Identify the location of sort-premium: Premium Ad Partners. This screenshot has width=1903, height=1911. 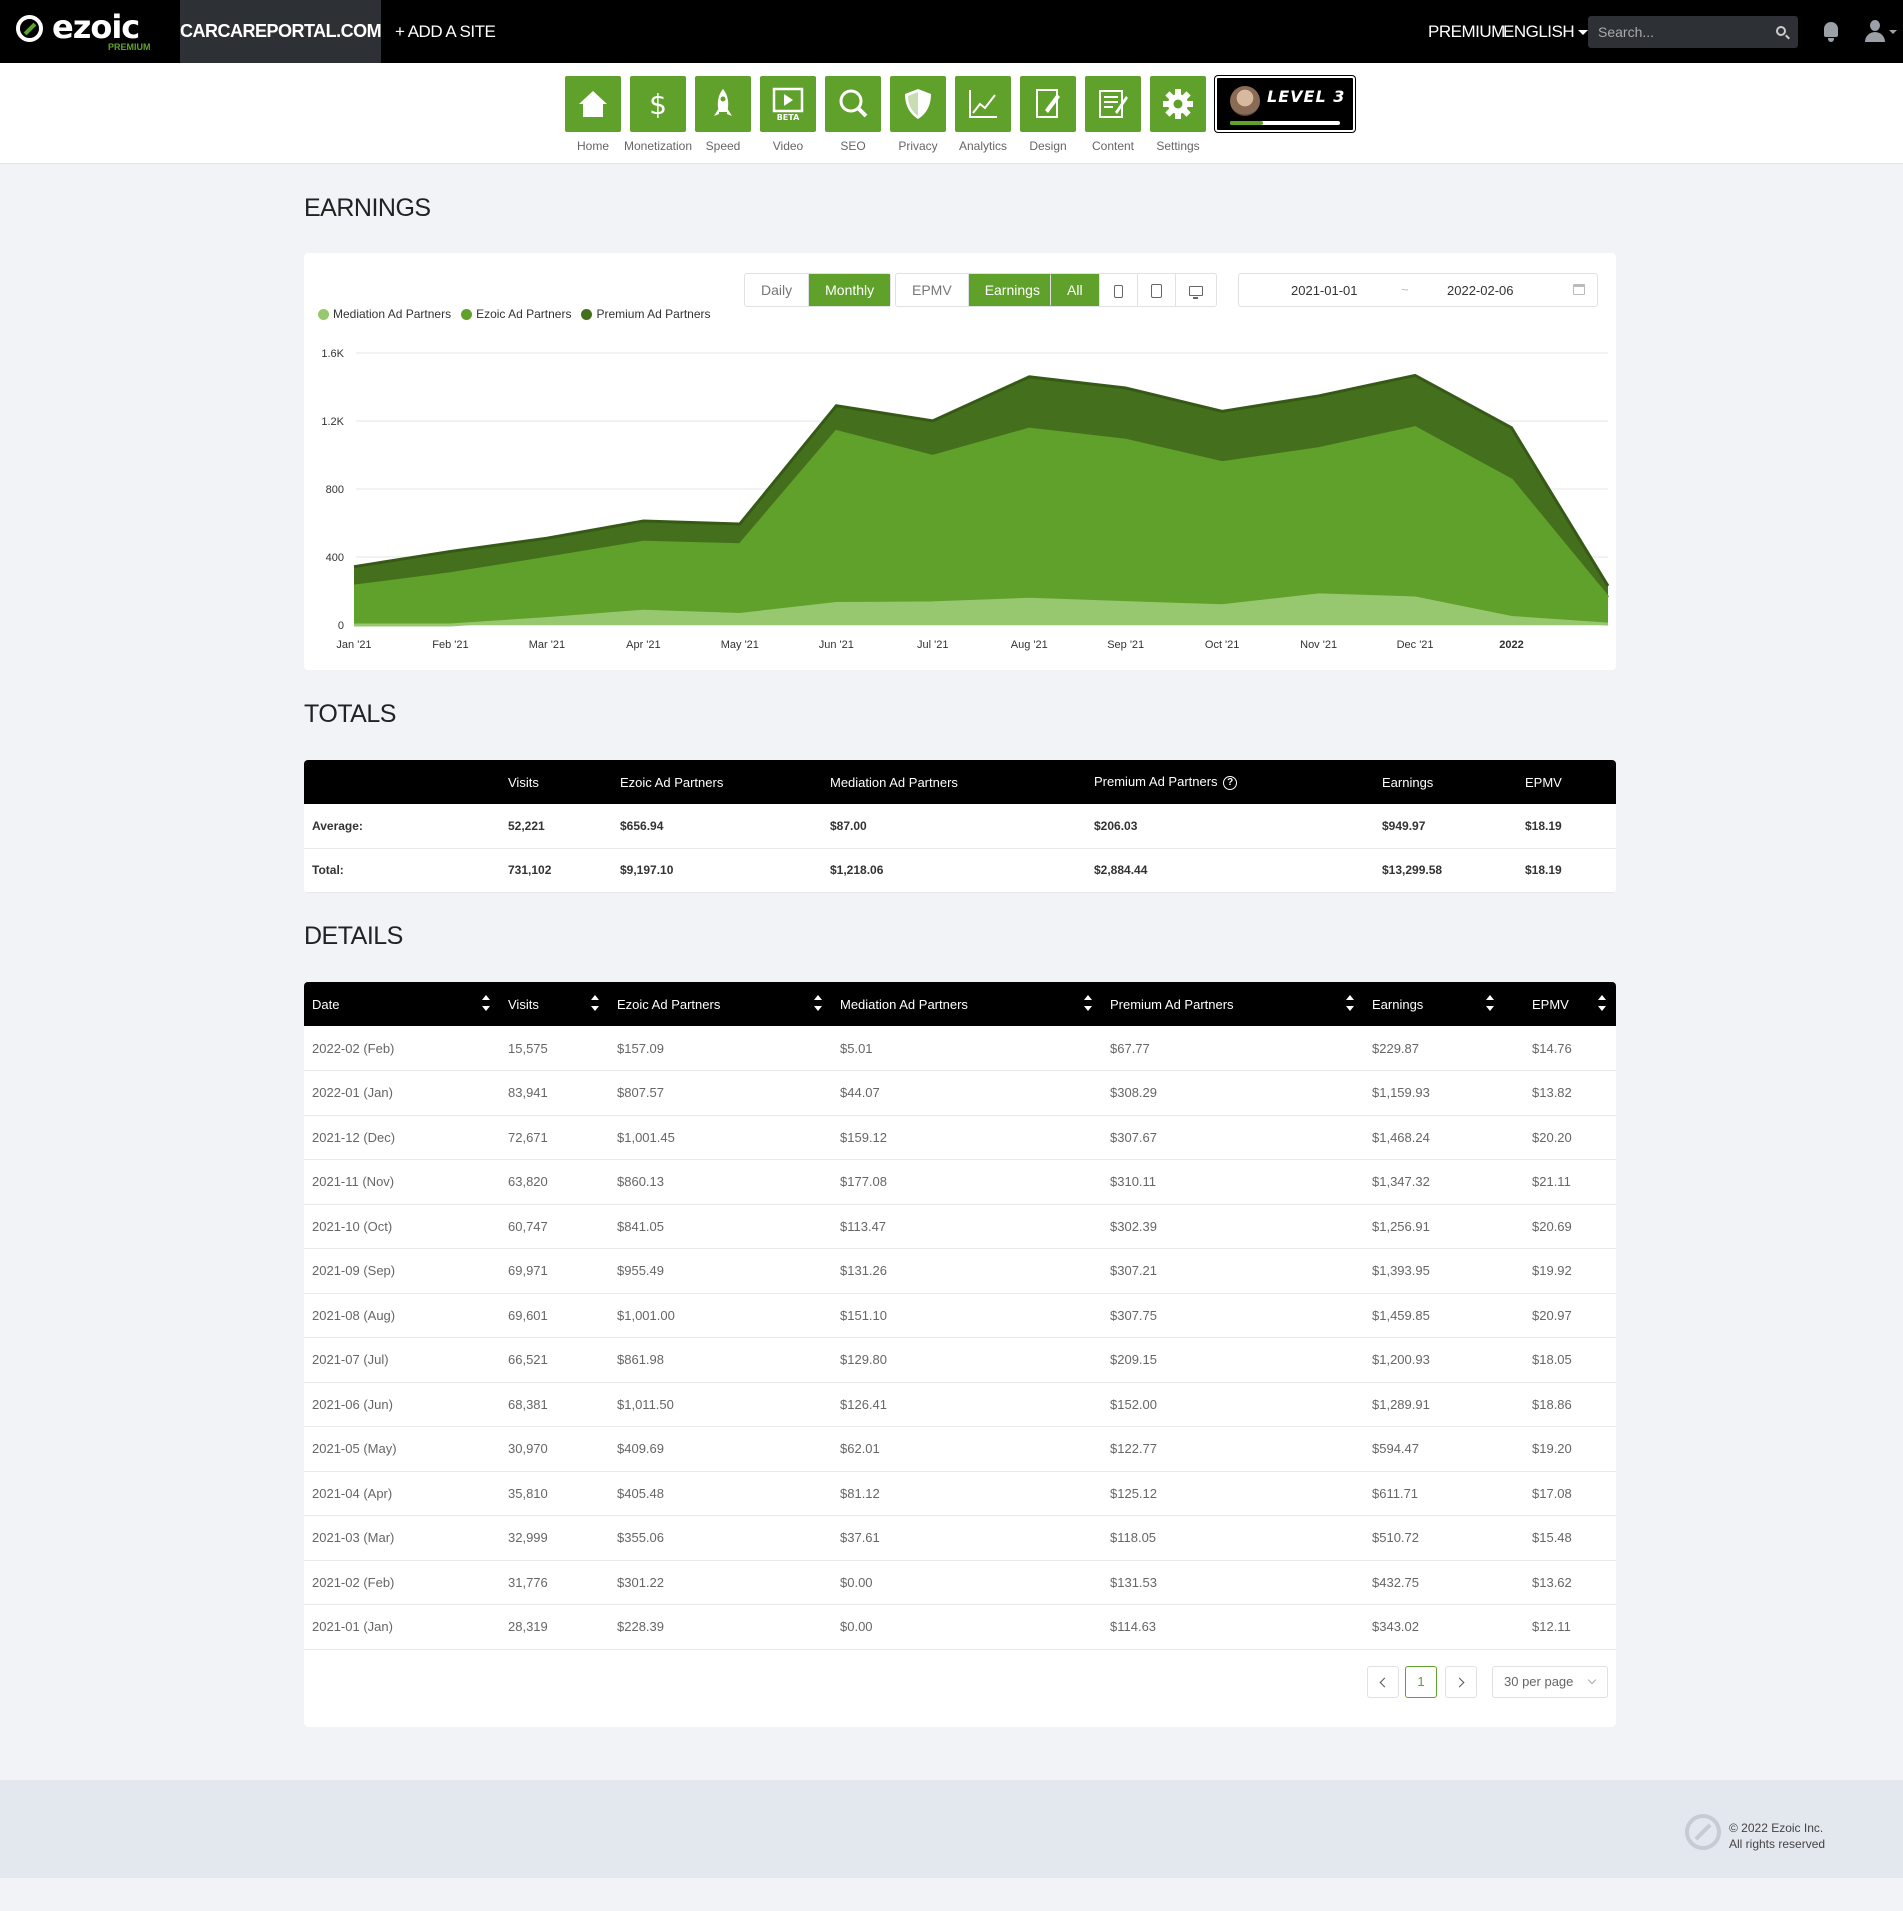
(1233, 1004).